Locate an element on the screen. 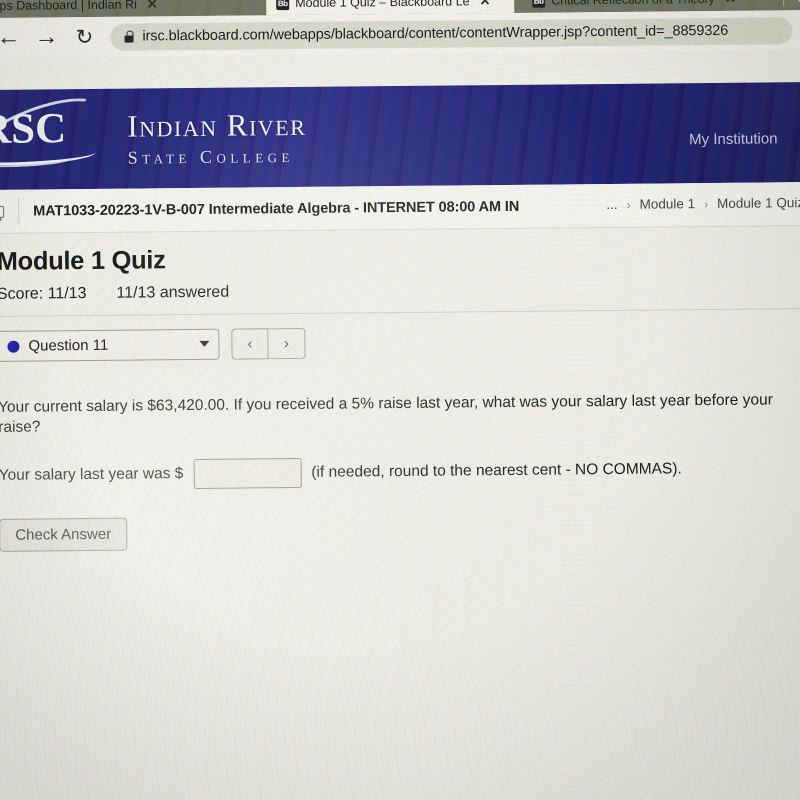  course-menu-icon is located at coordinates (2, 211).